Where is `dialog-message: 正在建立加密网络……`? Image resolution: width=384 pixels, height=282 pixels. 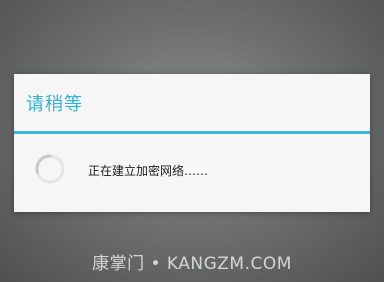 dialog-message: 正在建立加密网络…… is located at coordinates (148, 171).